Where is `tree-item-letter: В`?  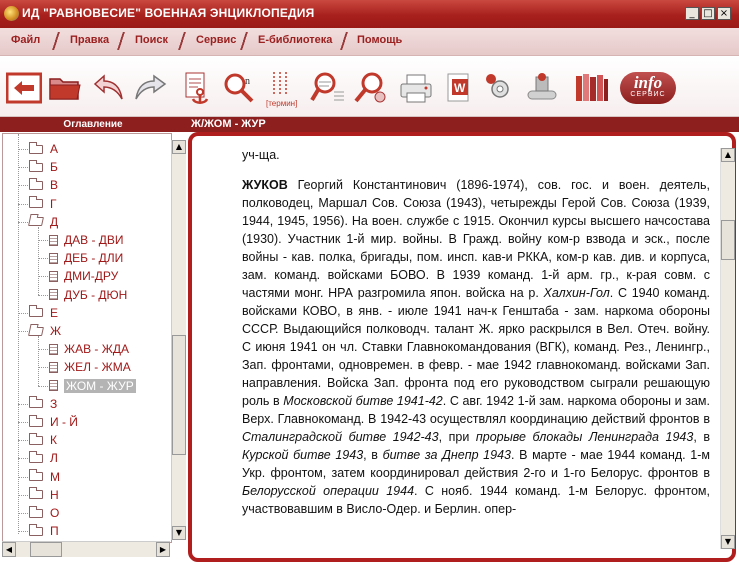 tree-item-letter: В is located at coordinates (43, 185).